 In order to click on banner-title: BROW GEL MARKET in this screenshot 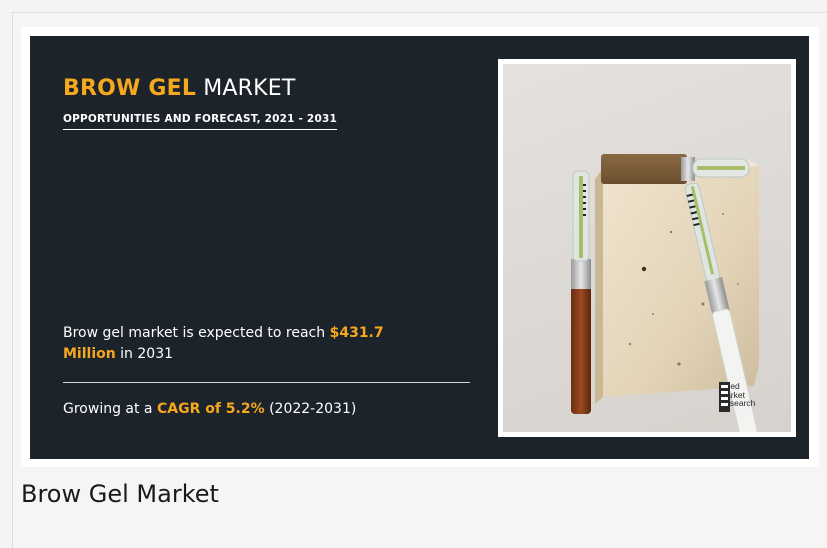, I will do `click(179, 88)`.